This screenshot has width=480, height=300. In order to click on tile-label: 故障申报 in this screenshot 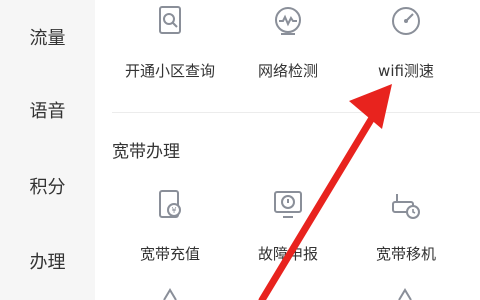, I will do `click(287, 254)`.